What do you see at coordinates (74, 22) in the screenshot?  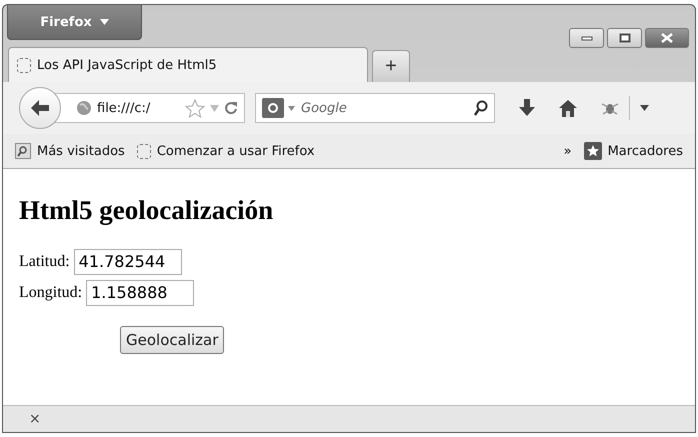 I see `firefox-menu-button: Firefox` at bounding box center [74, 22].